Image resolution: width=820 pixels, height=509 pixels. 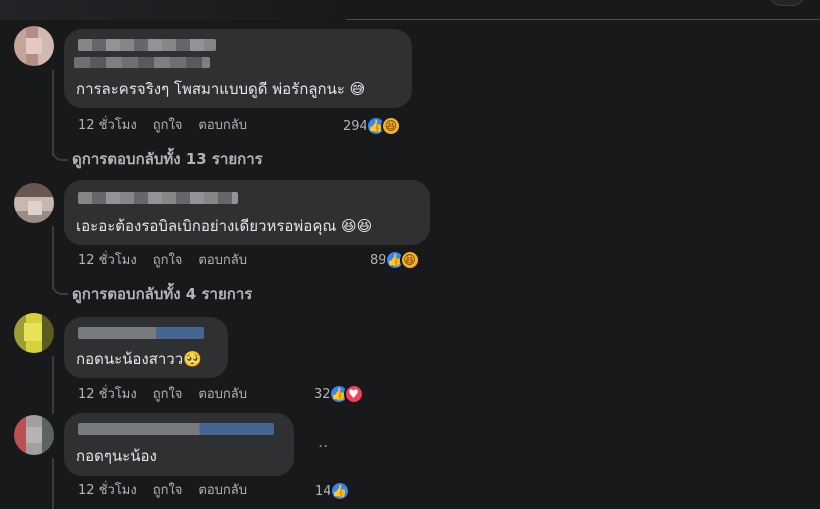 I want to click on more-options-icon: .., so click(x=323, y=442).